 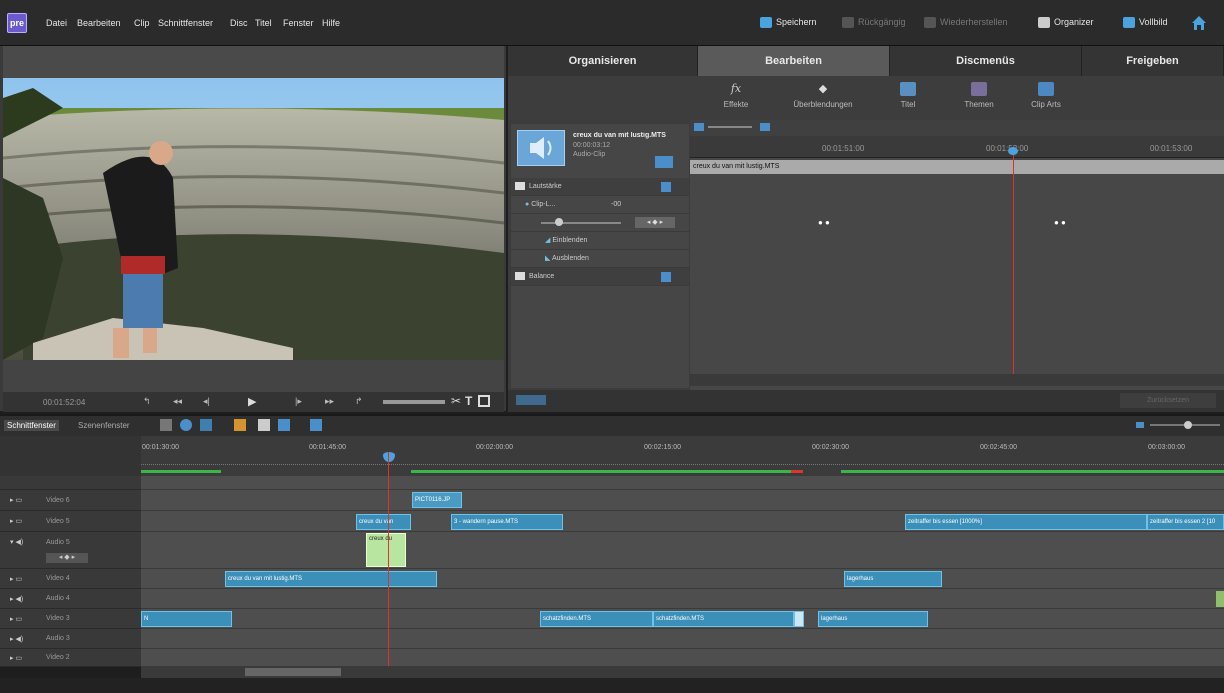 What do you see at coordinates (316, 425) in the screenshot?
I see `marker-icon` at bounding box center [316, 425].